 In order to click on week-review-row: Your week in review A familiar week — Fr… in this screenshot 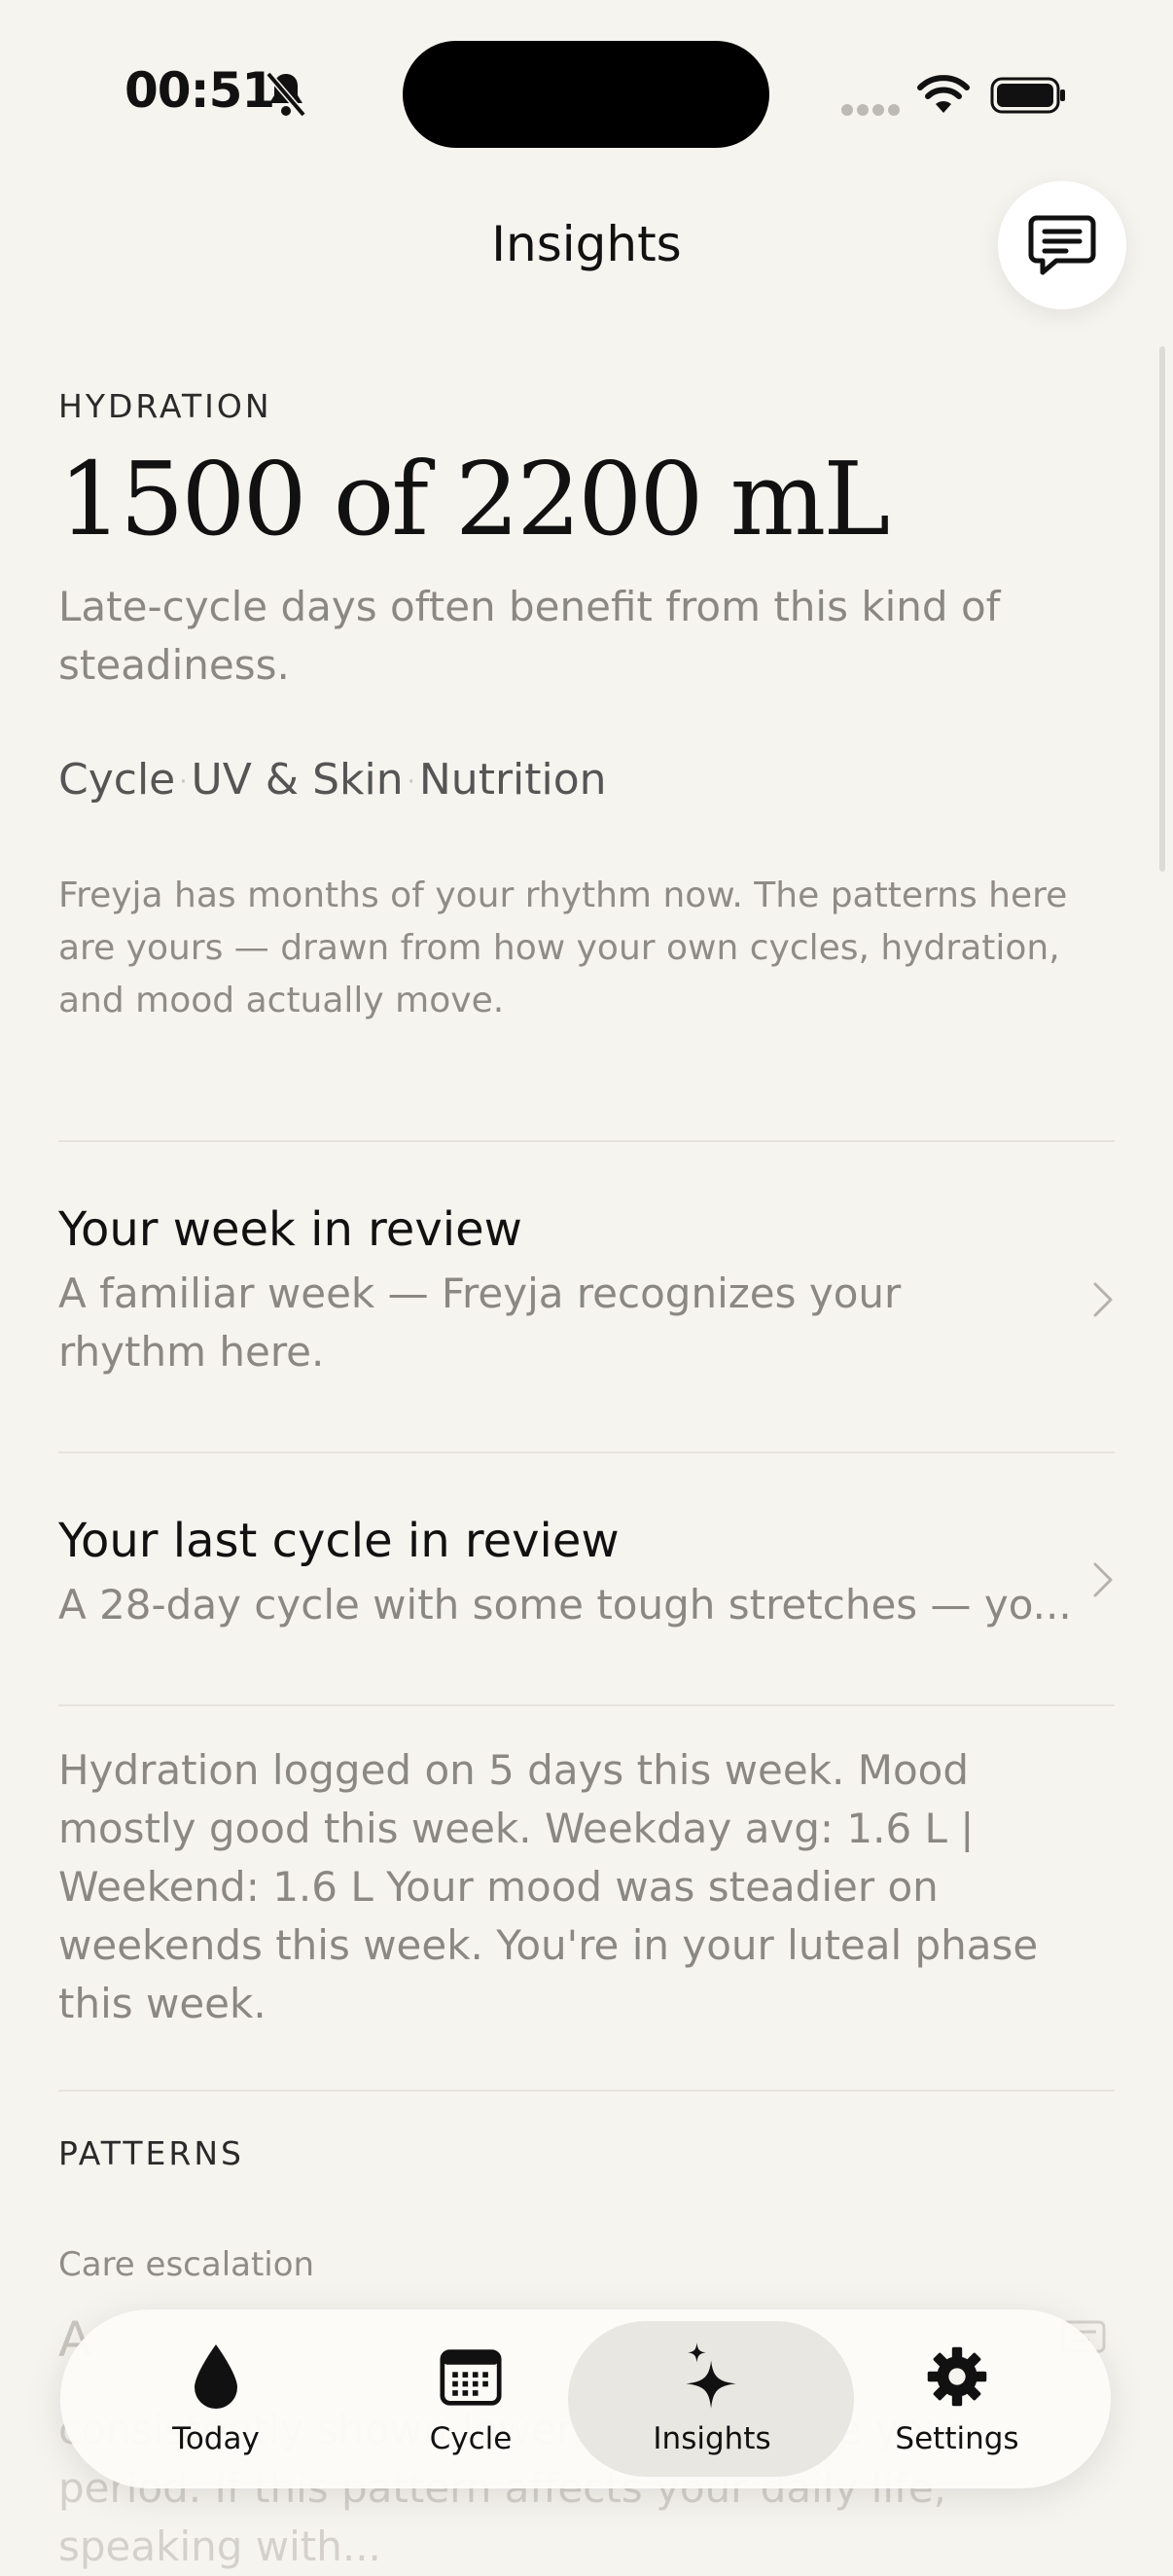, I will do `click(586, 1291)`.